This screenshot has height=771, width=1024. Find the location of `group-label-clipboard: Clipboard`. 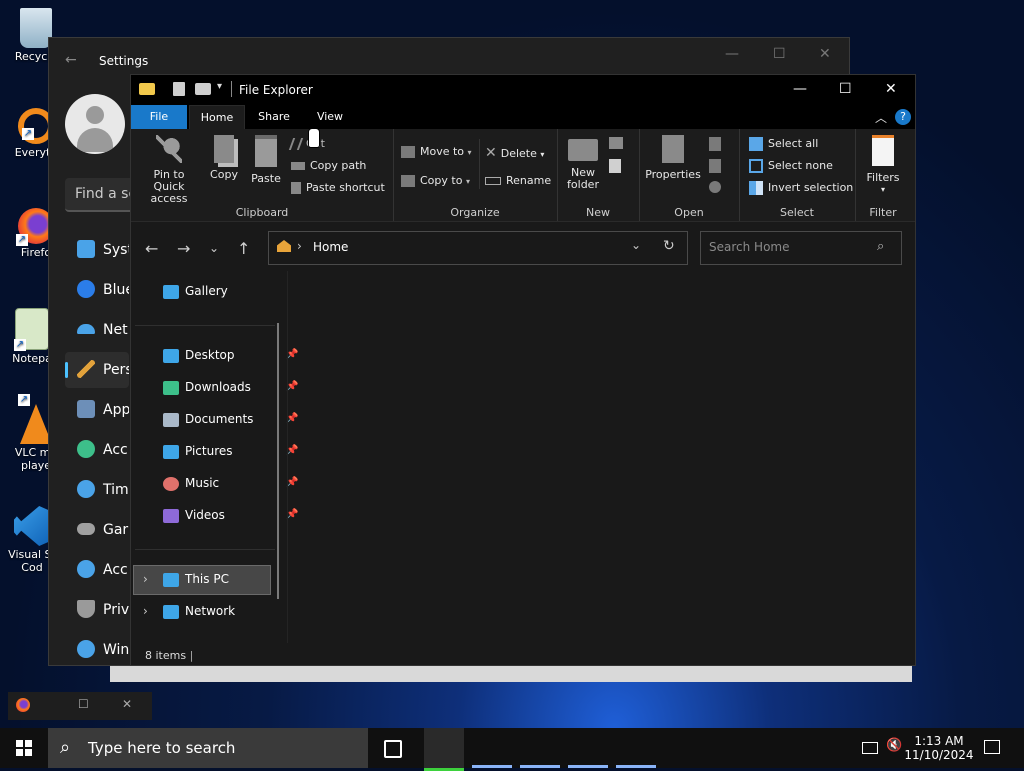

group-label-clipboard: Clipboard is located at coordinates (262, 212).